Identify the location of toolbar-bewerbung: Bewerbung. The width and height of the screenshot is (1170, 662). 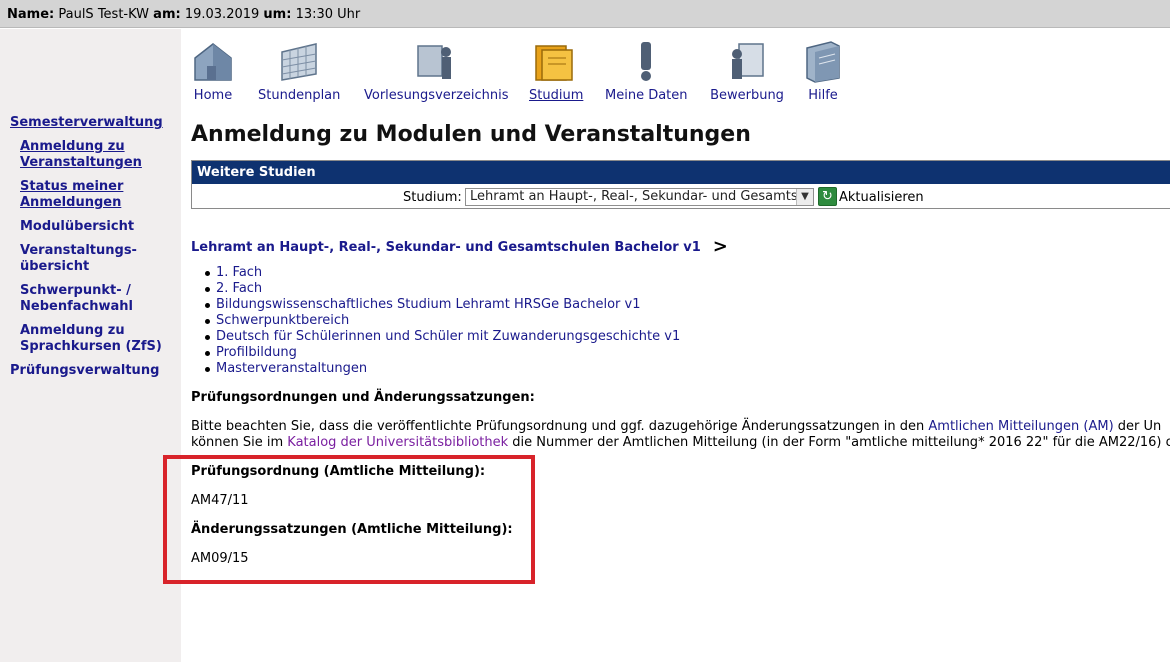
(747, 71).